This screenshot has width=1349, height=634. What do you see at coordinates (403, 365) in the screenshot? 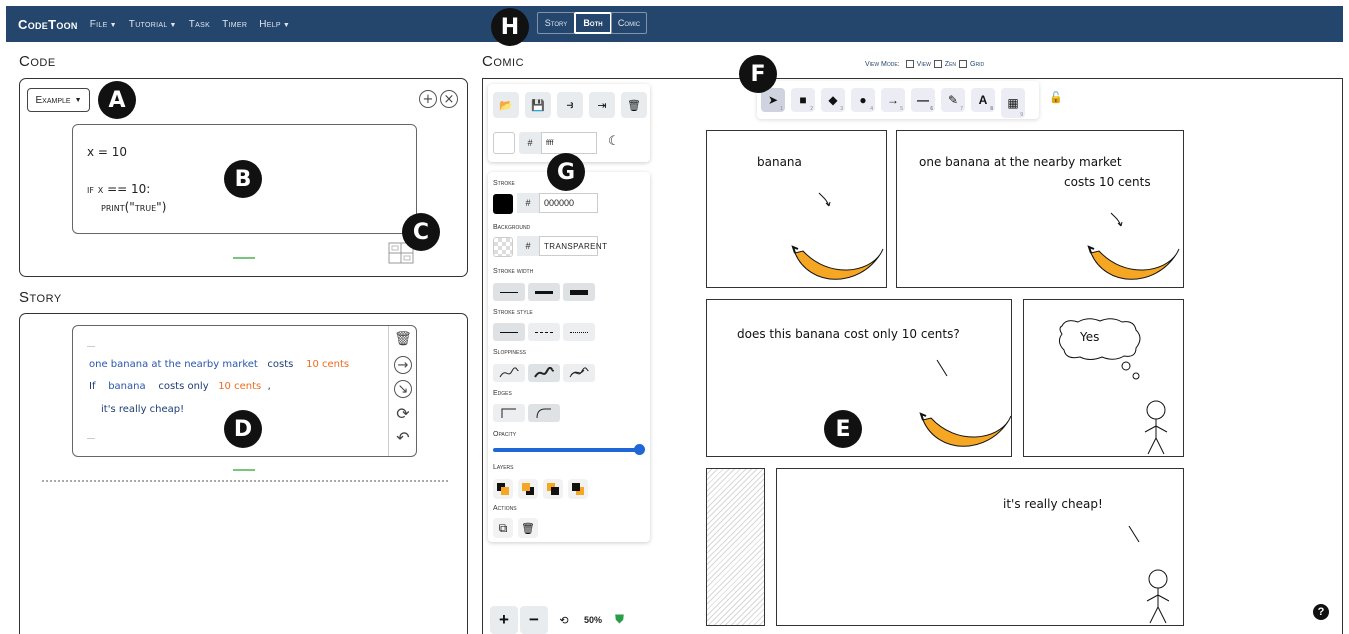
I see `arrow-right-icon: →` at bounding box center [403, 365].